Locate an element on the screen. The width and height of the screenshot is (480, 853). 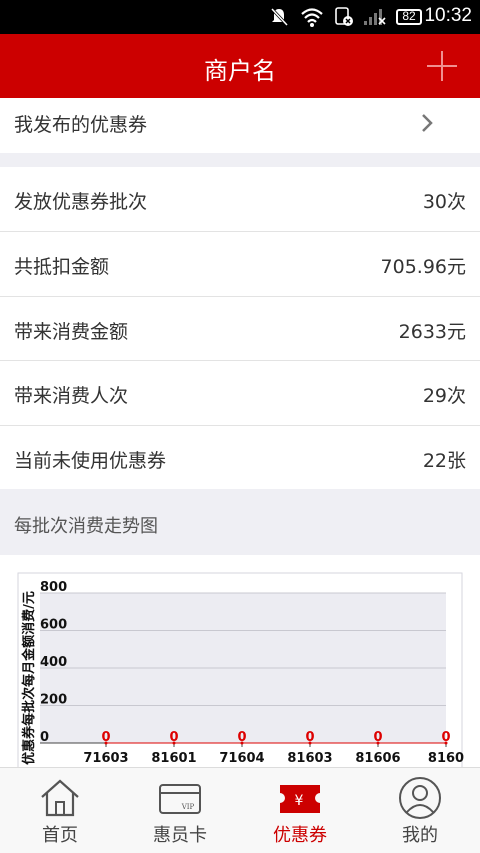
tab-label: 首页 is located at coordinates (60, 835).